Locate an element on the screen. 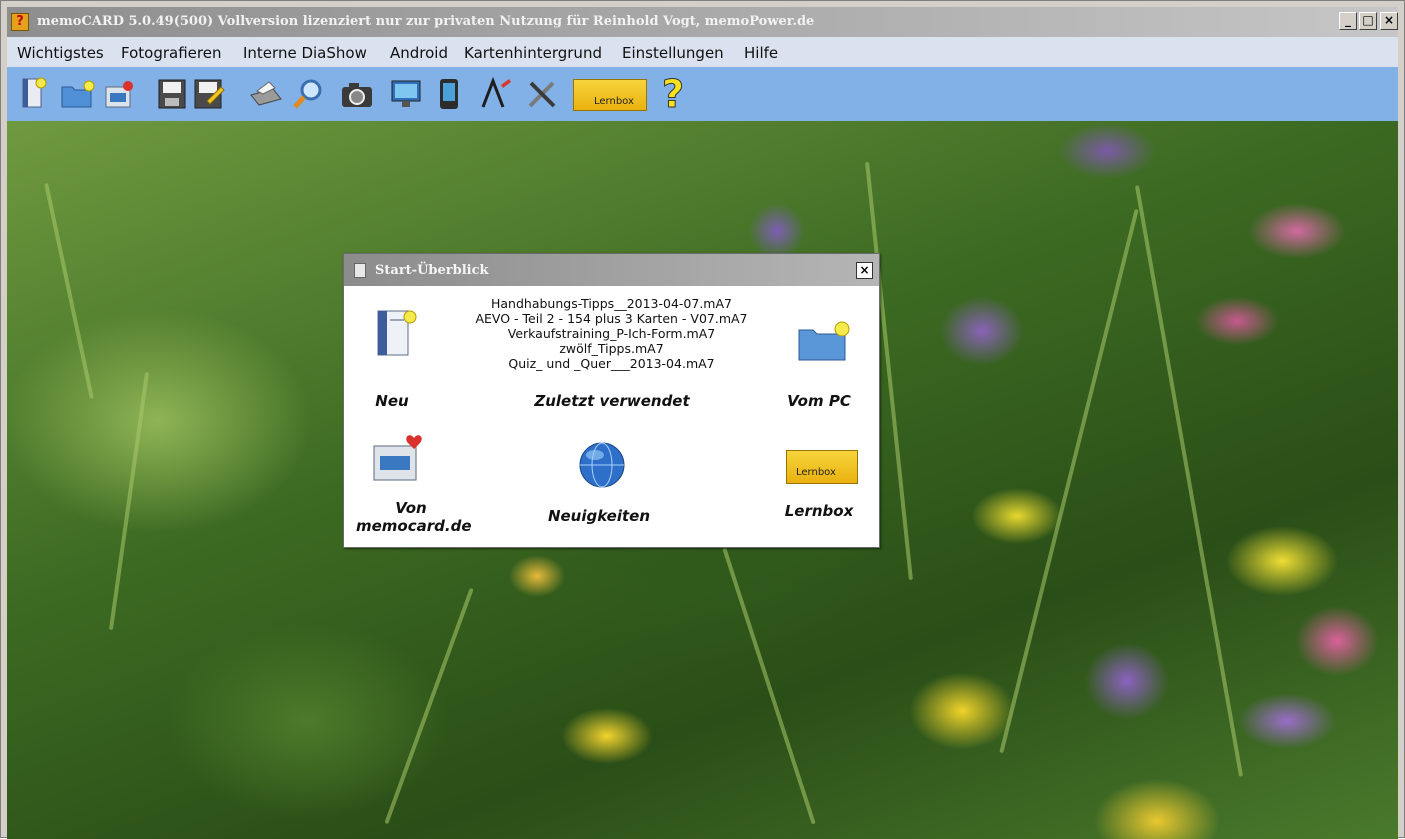  maximize-button: □ is located at coordinates (1368, 21).